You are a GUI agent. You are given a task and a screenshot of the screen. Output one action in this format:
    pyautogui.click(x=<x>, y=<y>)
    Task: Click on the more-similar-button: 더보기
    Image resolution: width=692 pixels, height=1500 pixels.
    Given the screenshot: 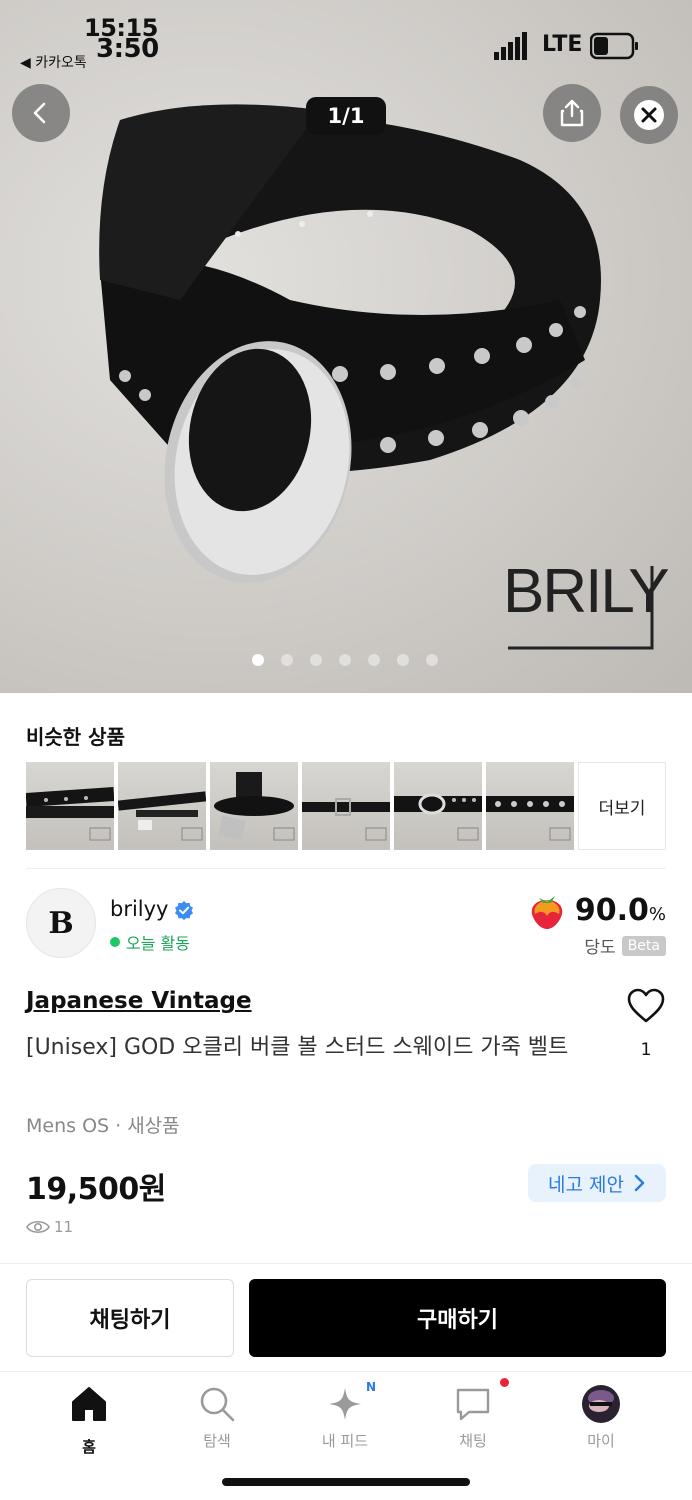 What is the action you would take?
    pyautogui.click(x=622, y=806)
    